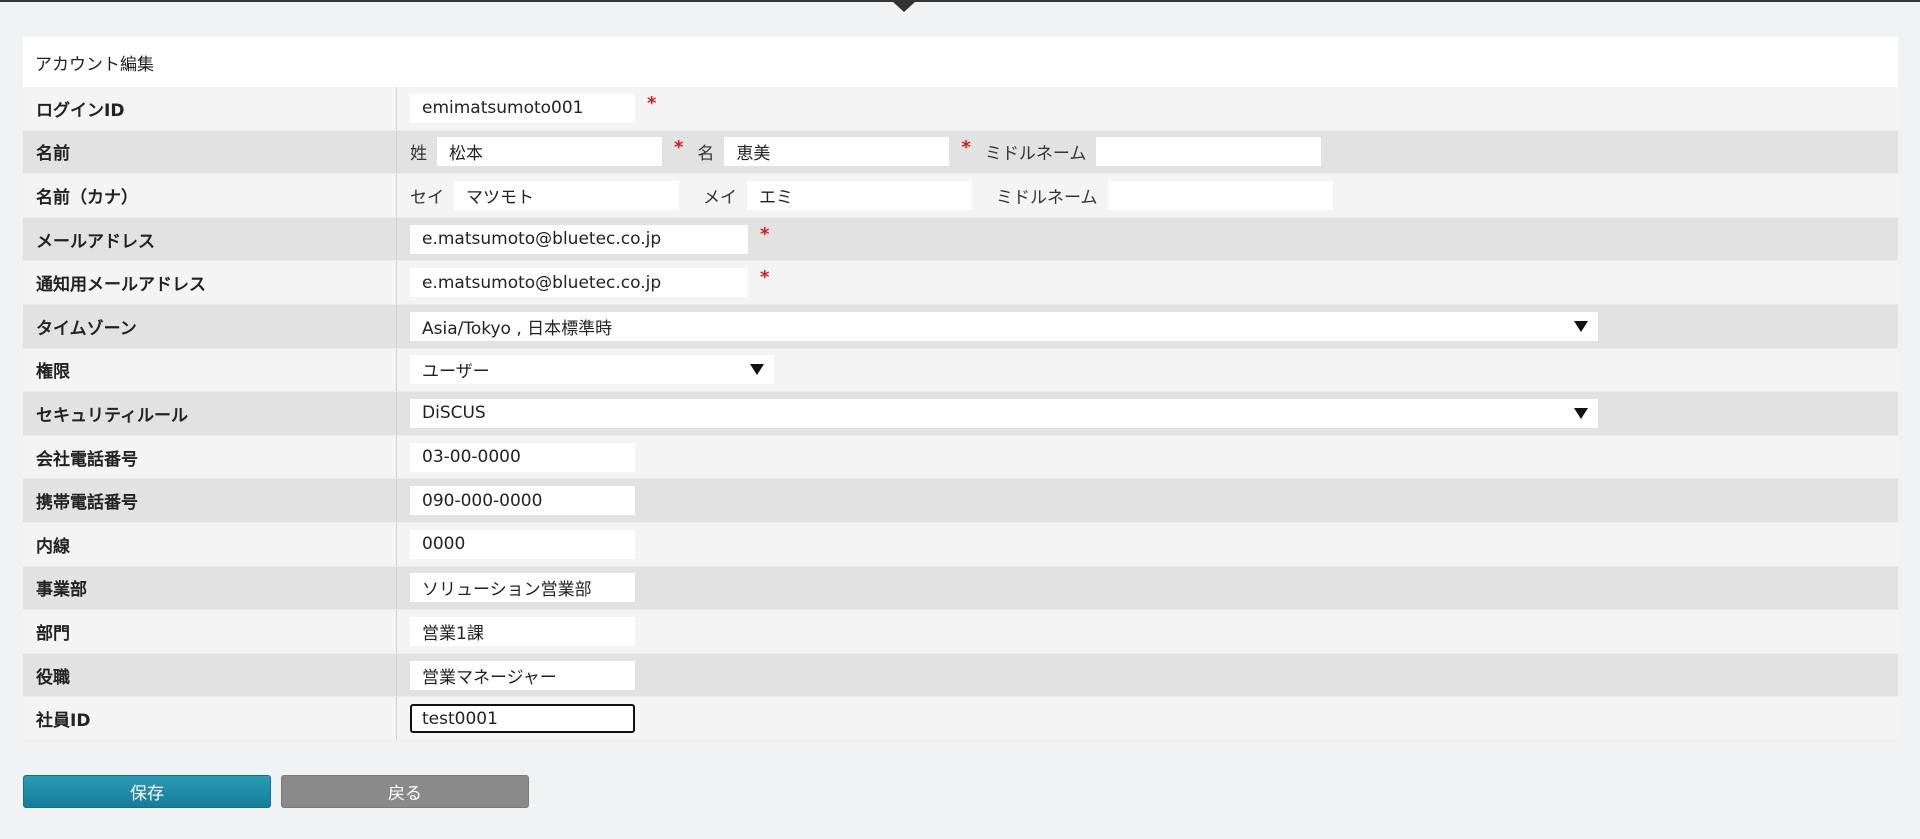 The image size is (1920, 839). I want to click on department-label: 部門, so click(210, 631).